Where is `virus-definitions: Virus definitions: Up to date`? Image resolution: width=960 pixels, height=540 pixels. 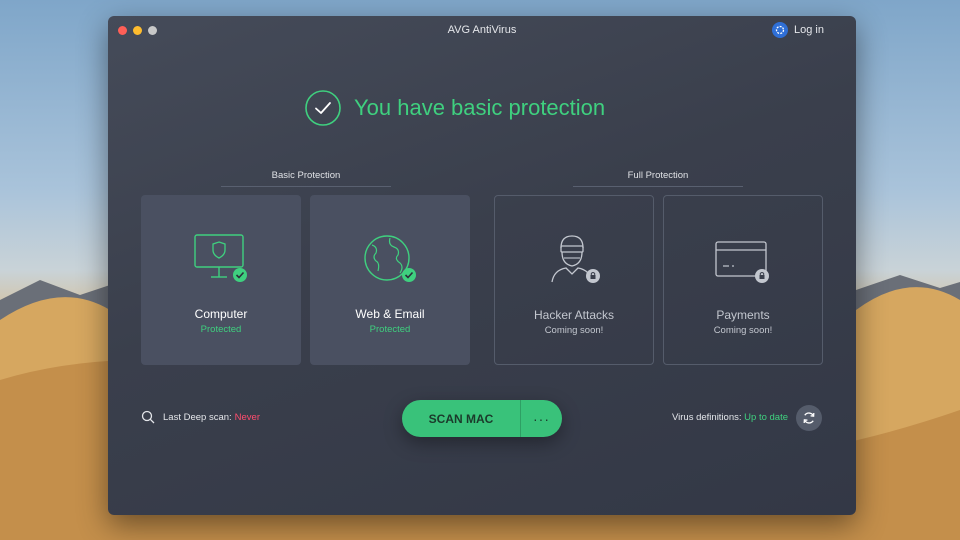
virus-definitions: Virus definitions: Up to date is located at coordinates (730, 417).